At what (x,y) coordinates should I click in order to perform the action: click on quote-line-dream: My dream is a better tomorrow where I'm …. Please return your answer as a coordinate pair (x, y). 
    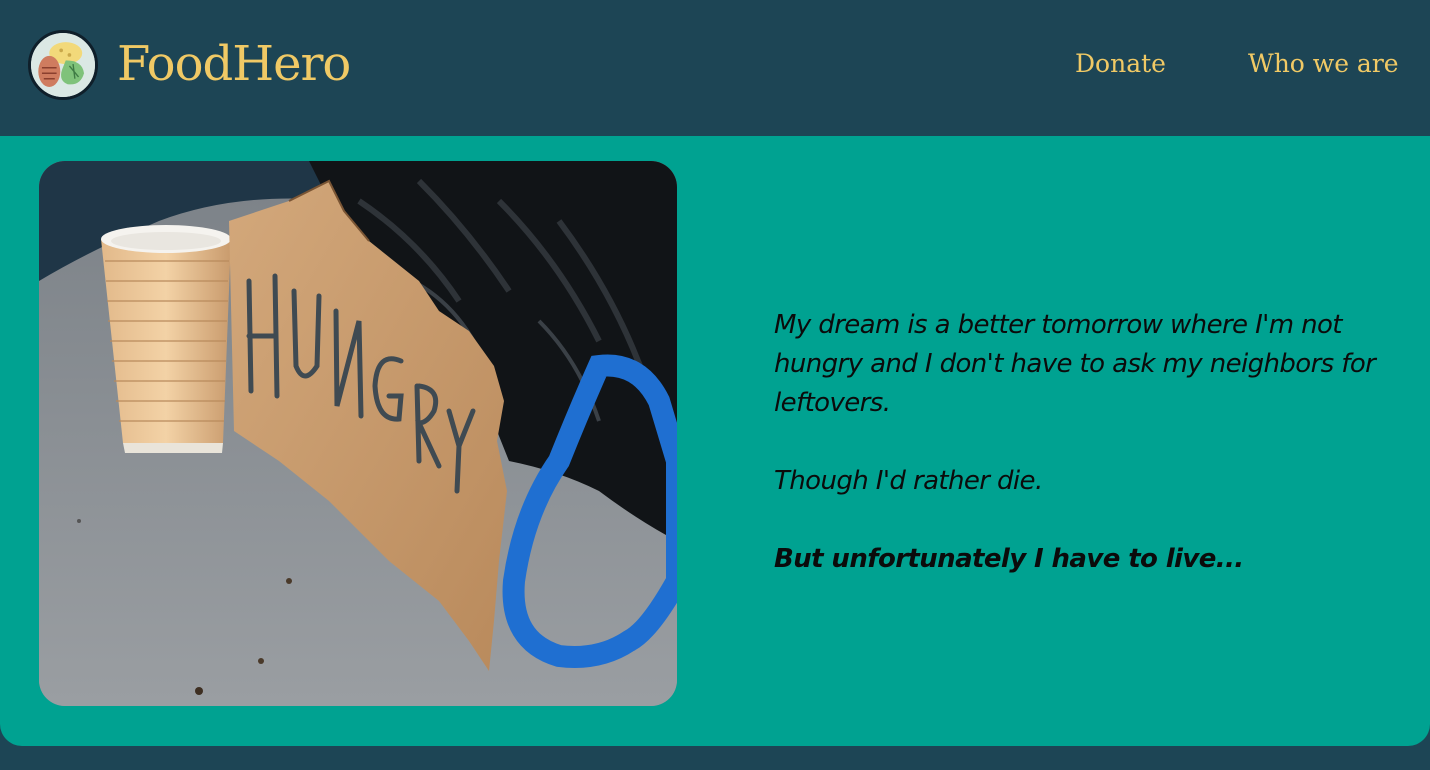
    Looking at the image, I should click on (1075, 364).